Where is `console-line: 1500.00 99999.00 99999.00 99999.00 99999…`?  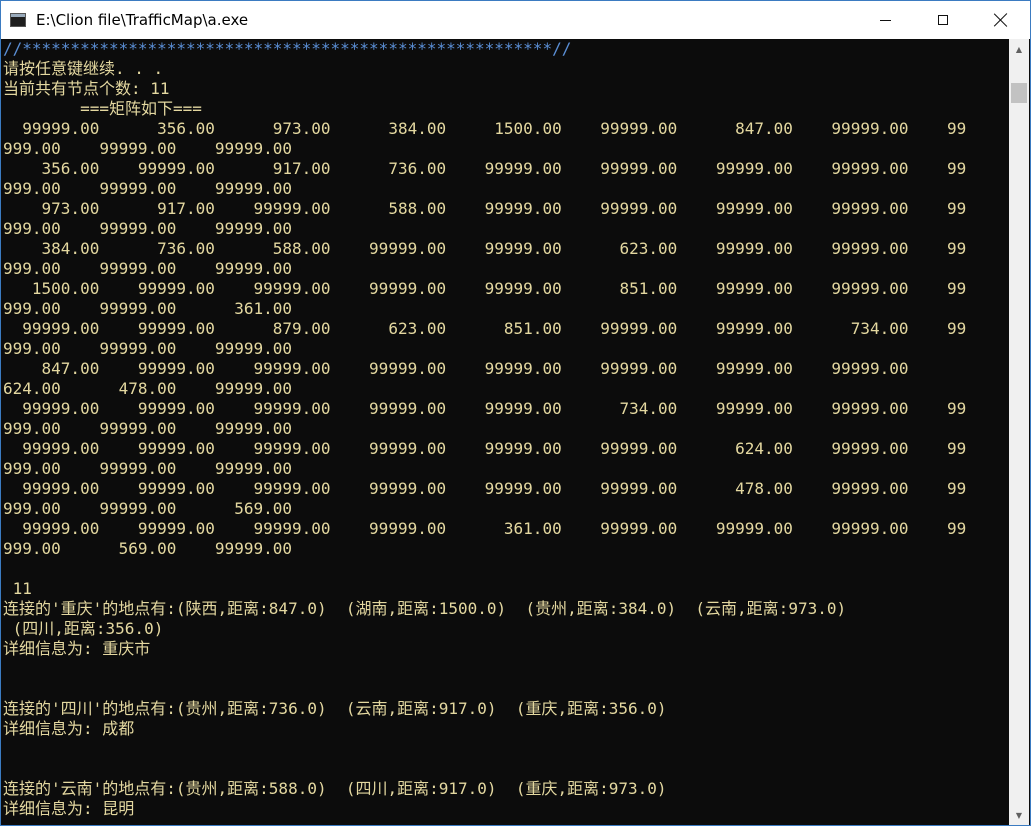
console-line: 1500.00 99999.00 99999.00 99999.00 99999… is located at coordinates (485, 288).